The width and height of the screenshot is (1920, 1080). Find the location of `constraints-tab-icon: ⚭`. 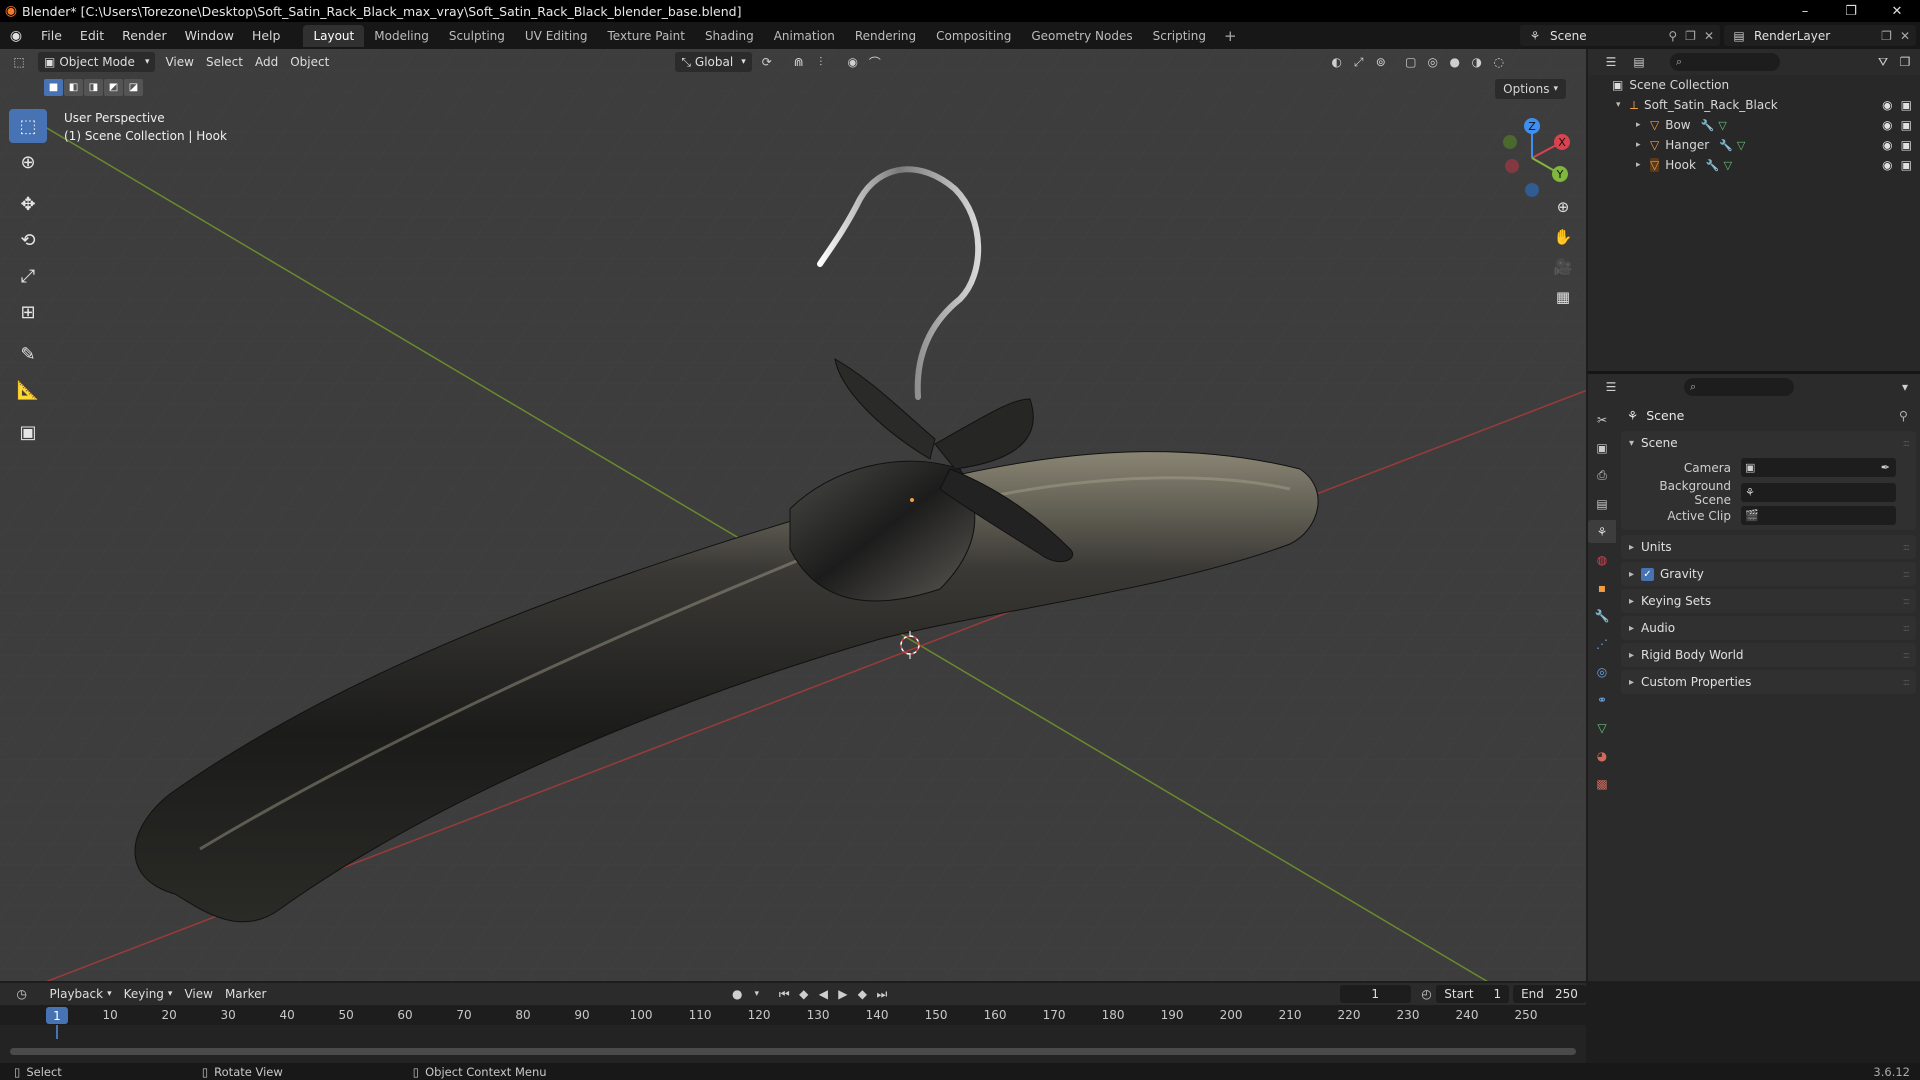

constraints-tab-icon: ⚭ is located at coordinates (1602, 699).